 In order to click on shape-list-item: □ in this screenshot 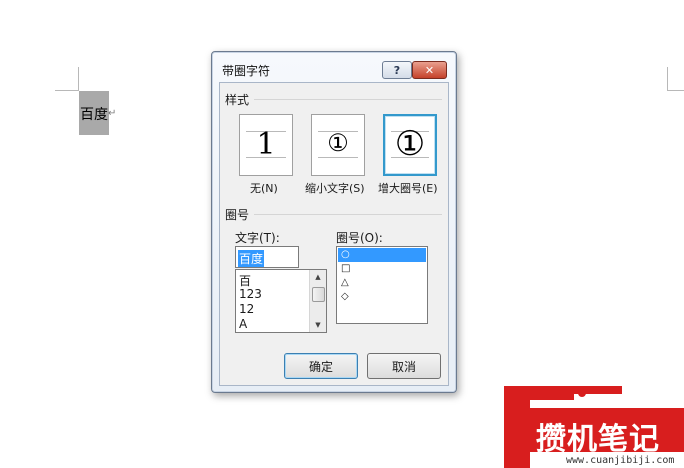, I will do `click(382, 269)`.